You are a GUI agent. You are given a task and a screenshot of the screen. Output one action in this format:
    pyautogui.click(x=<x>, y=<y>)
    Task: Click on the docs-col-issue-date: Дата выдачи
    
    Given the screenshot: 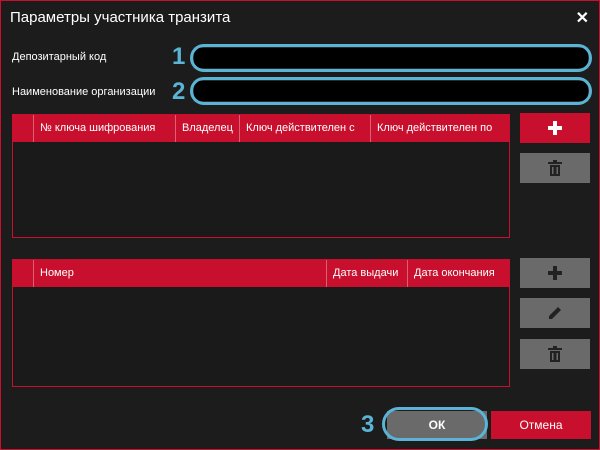 What is the action you would take?
    pyautogui.click(x=367, y=273)
    